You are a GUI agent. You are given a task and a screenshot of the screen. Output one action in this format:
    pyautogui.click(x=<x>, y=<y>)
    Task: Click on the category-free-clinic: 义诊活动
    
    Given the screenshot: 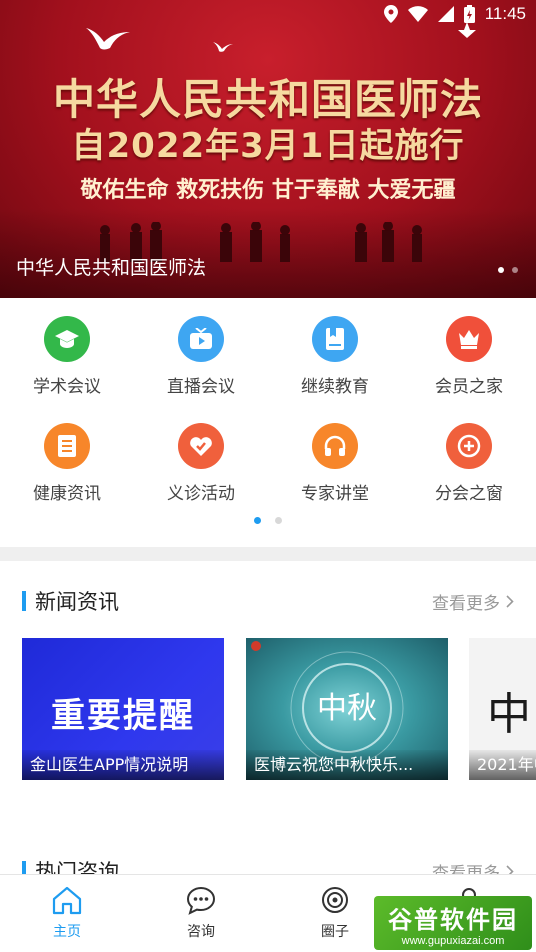 What is the action you would take?
    pyautogui.click(x=201, y=463)
    